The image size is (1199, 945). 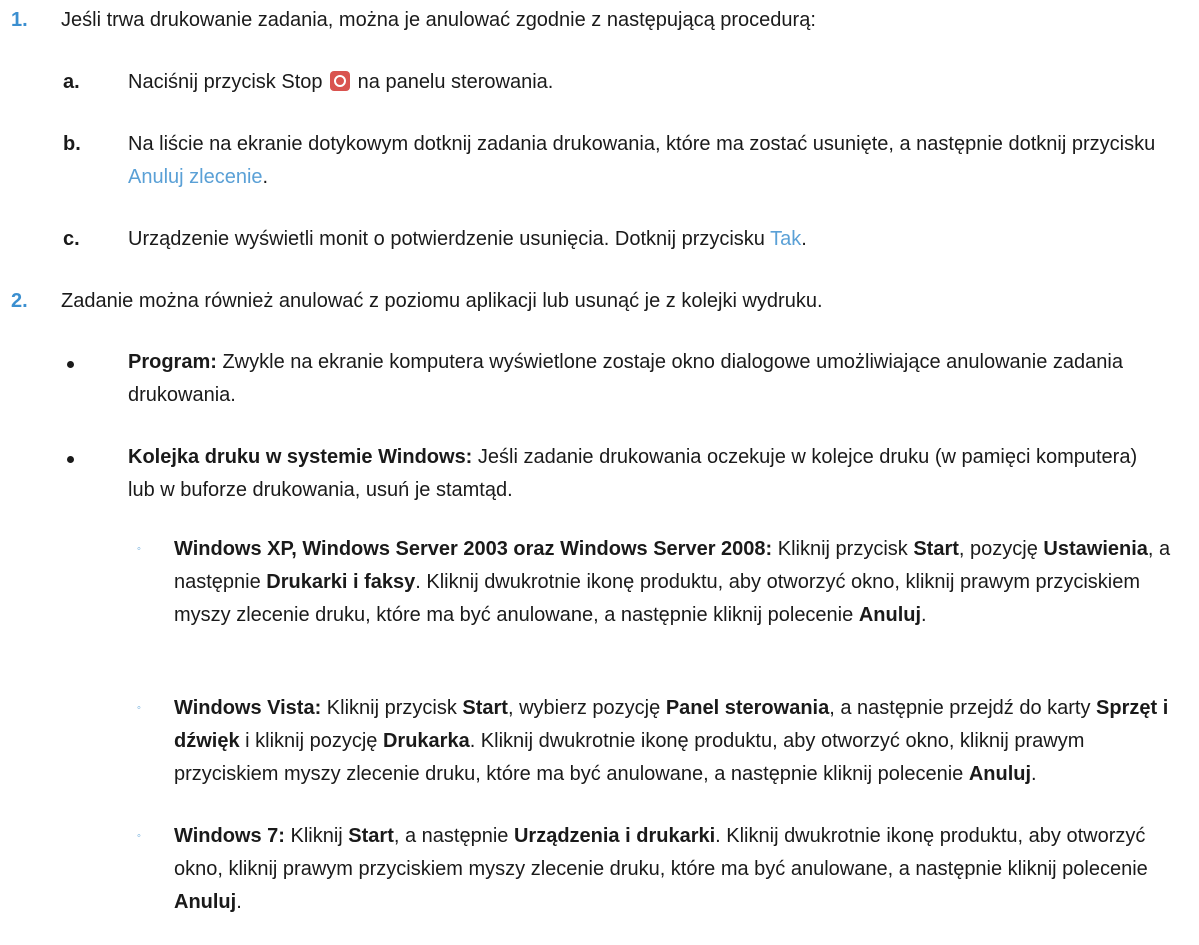 What do you see at coordinates (72, 144) in the screenshot?
I see `step-1b-letter: b.` at bounding box center [72, 144].